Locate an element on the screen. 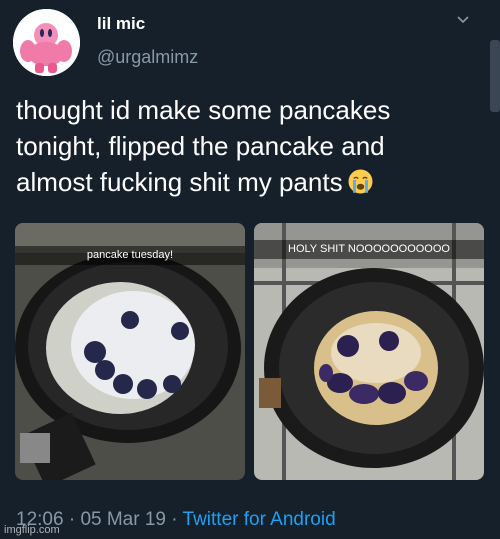 The width and height of the screenshot is (500, 539). tweet-line-text: almost fucking shit my pants is located at coordinates (179, 182).